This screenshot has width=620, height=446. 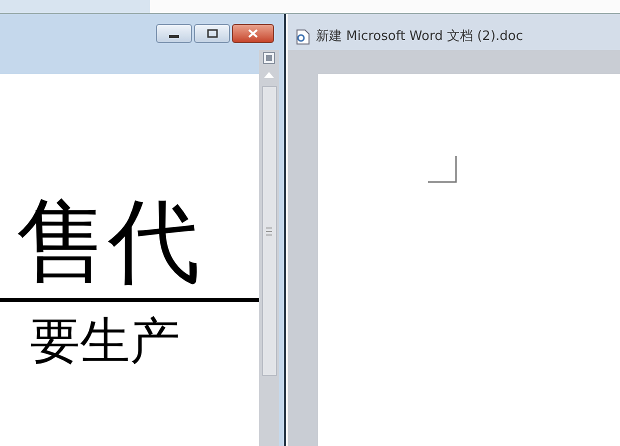 I want to click on maximize-icon, so click(x=212, y=33).